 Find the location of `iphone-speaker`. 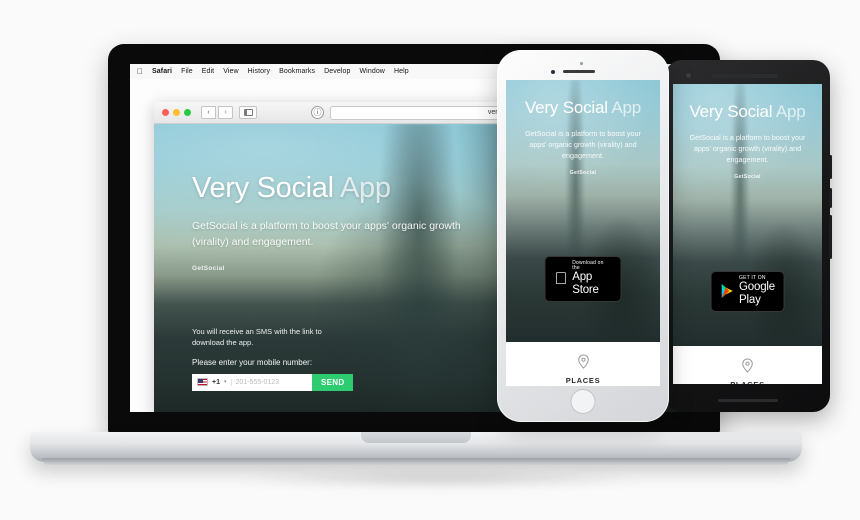

iphone-speaker is located at coordinates (579, 71).